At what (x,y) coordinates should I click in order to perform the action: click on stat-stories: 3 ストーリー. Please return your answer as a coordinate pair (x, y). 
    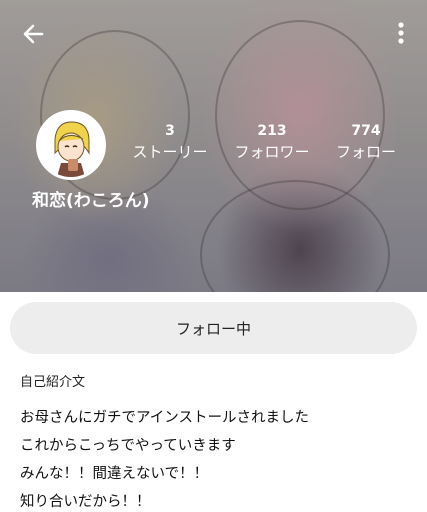
    Looking at the image, I should click on (170, 142).